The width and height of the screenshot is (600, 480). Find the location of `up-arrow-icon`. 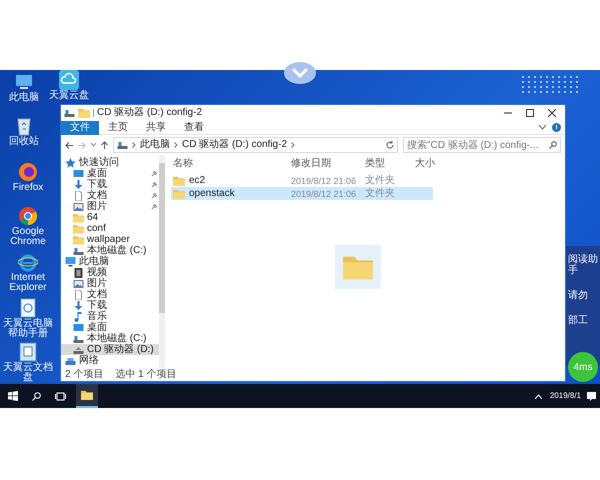

up-arrow-icon is located at coordinates (104, 145).